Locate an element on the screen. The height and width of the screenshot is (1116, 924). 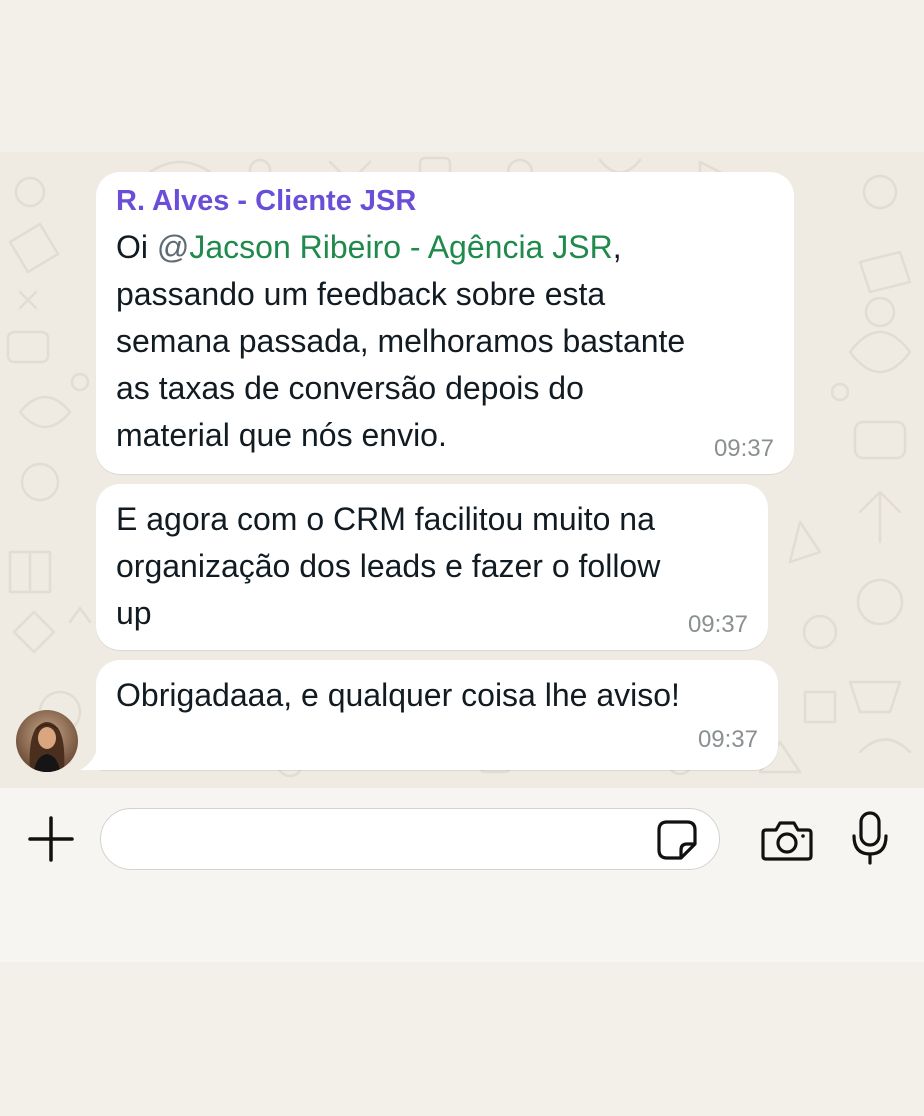
message-text-prefix: Oi is located at coordinates (136, 247).